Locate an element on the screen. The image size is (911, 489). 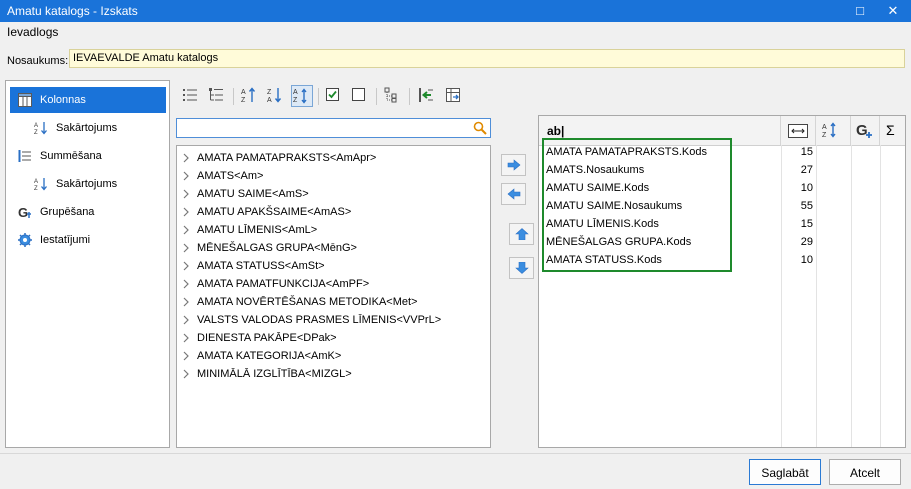
check-all-button is located at coordinates (334, 96).